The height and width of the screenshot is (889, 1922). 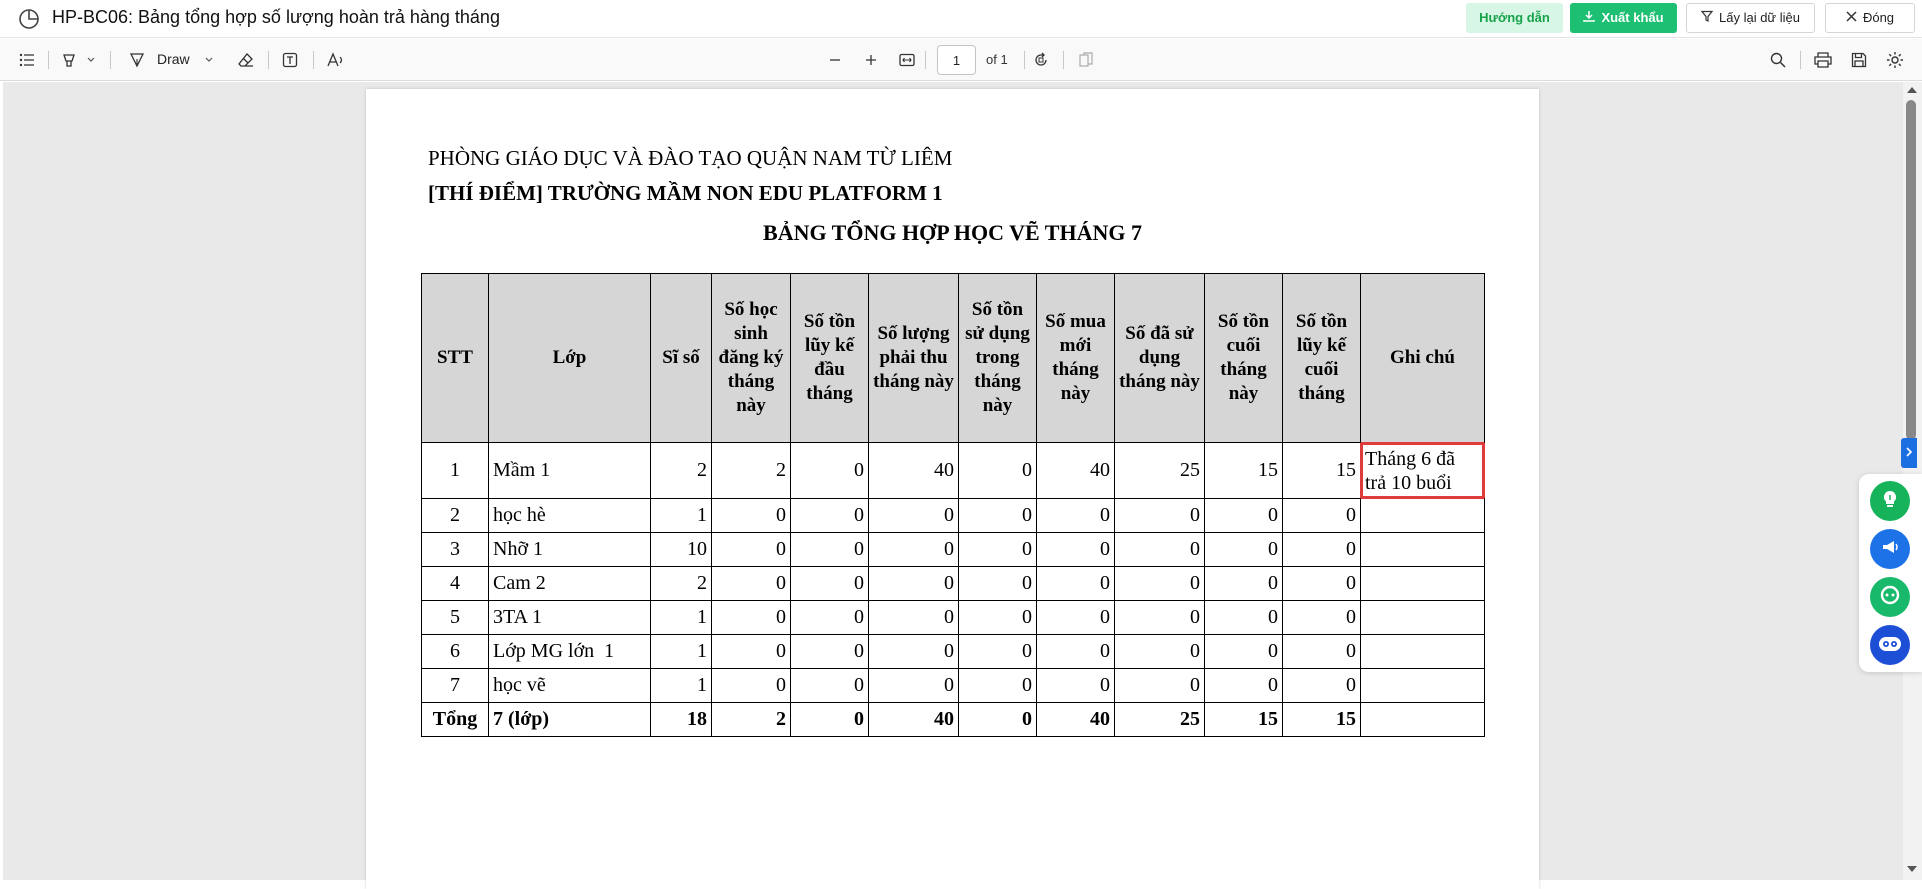 What do you see at coordinates (1159, 358) in the screenshot?
I see `header-da-su-dung: Số đã sử dụng tháng này` at bounding box center [1159, 358].